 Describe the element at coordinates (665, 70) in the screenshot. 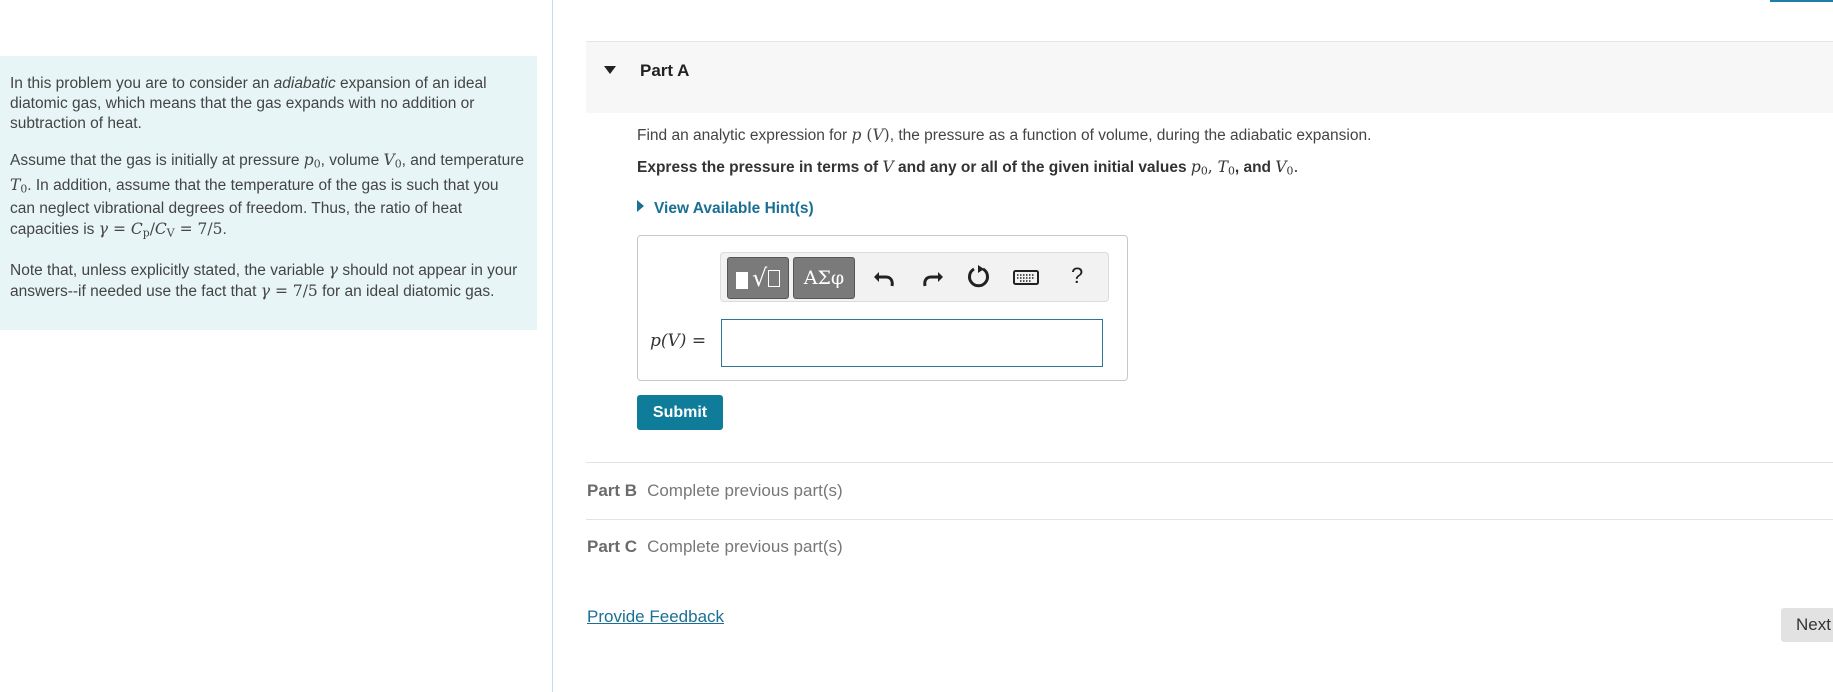

I see `part-a-title: Part A` at that location.